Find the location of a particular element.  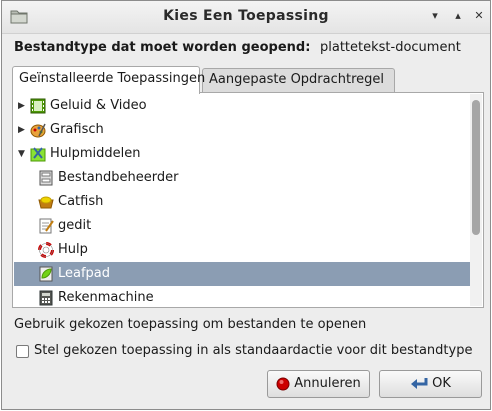

catfish-icon is located at coordinates (46, 202).